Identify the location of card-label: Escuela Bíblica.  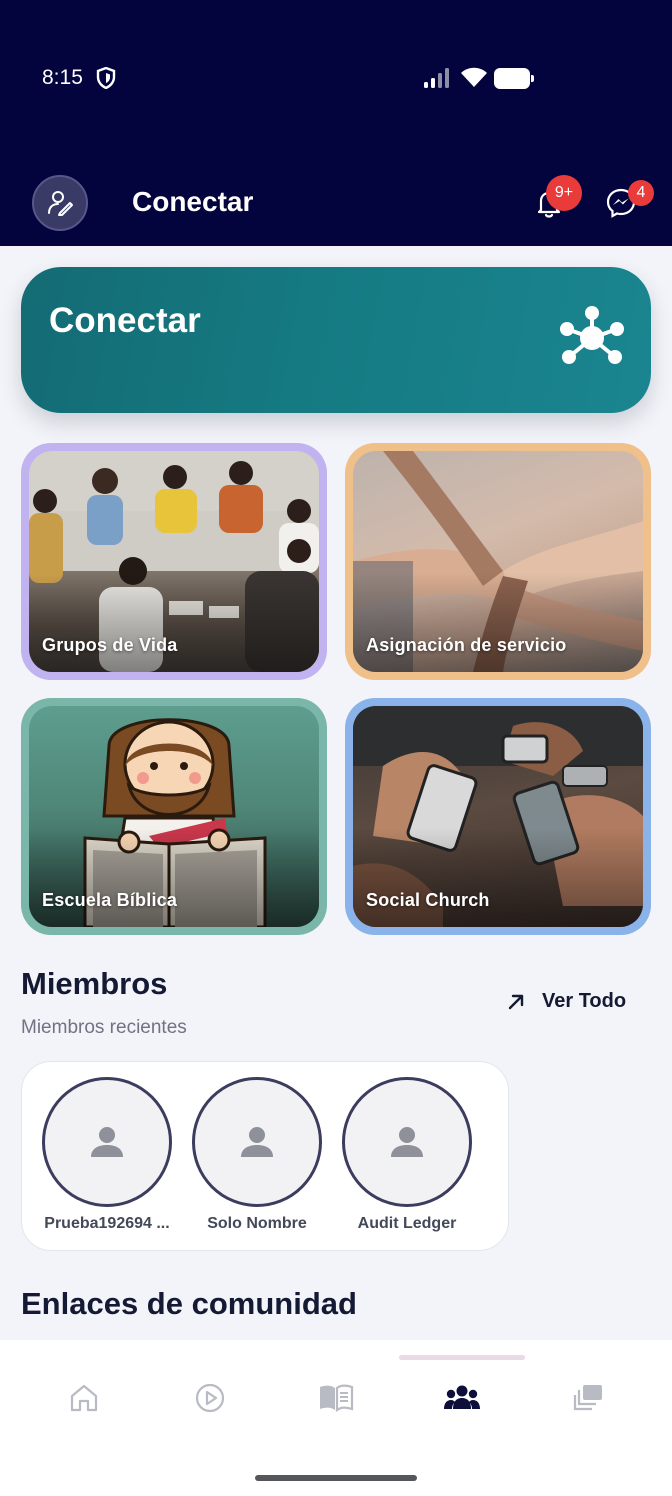
(110, 900).